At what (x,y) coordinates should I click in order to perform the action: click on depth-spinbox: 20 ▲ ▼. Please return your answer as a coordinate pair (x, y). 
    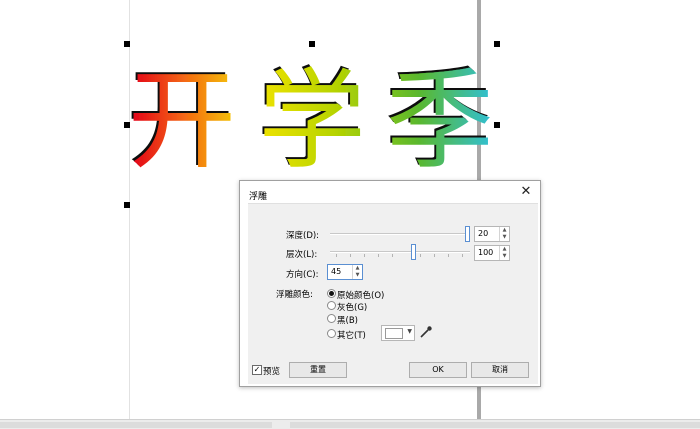
    Looking at the image, I should click on (492, 234).